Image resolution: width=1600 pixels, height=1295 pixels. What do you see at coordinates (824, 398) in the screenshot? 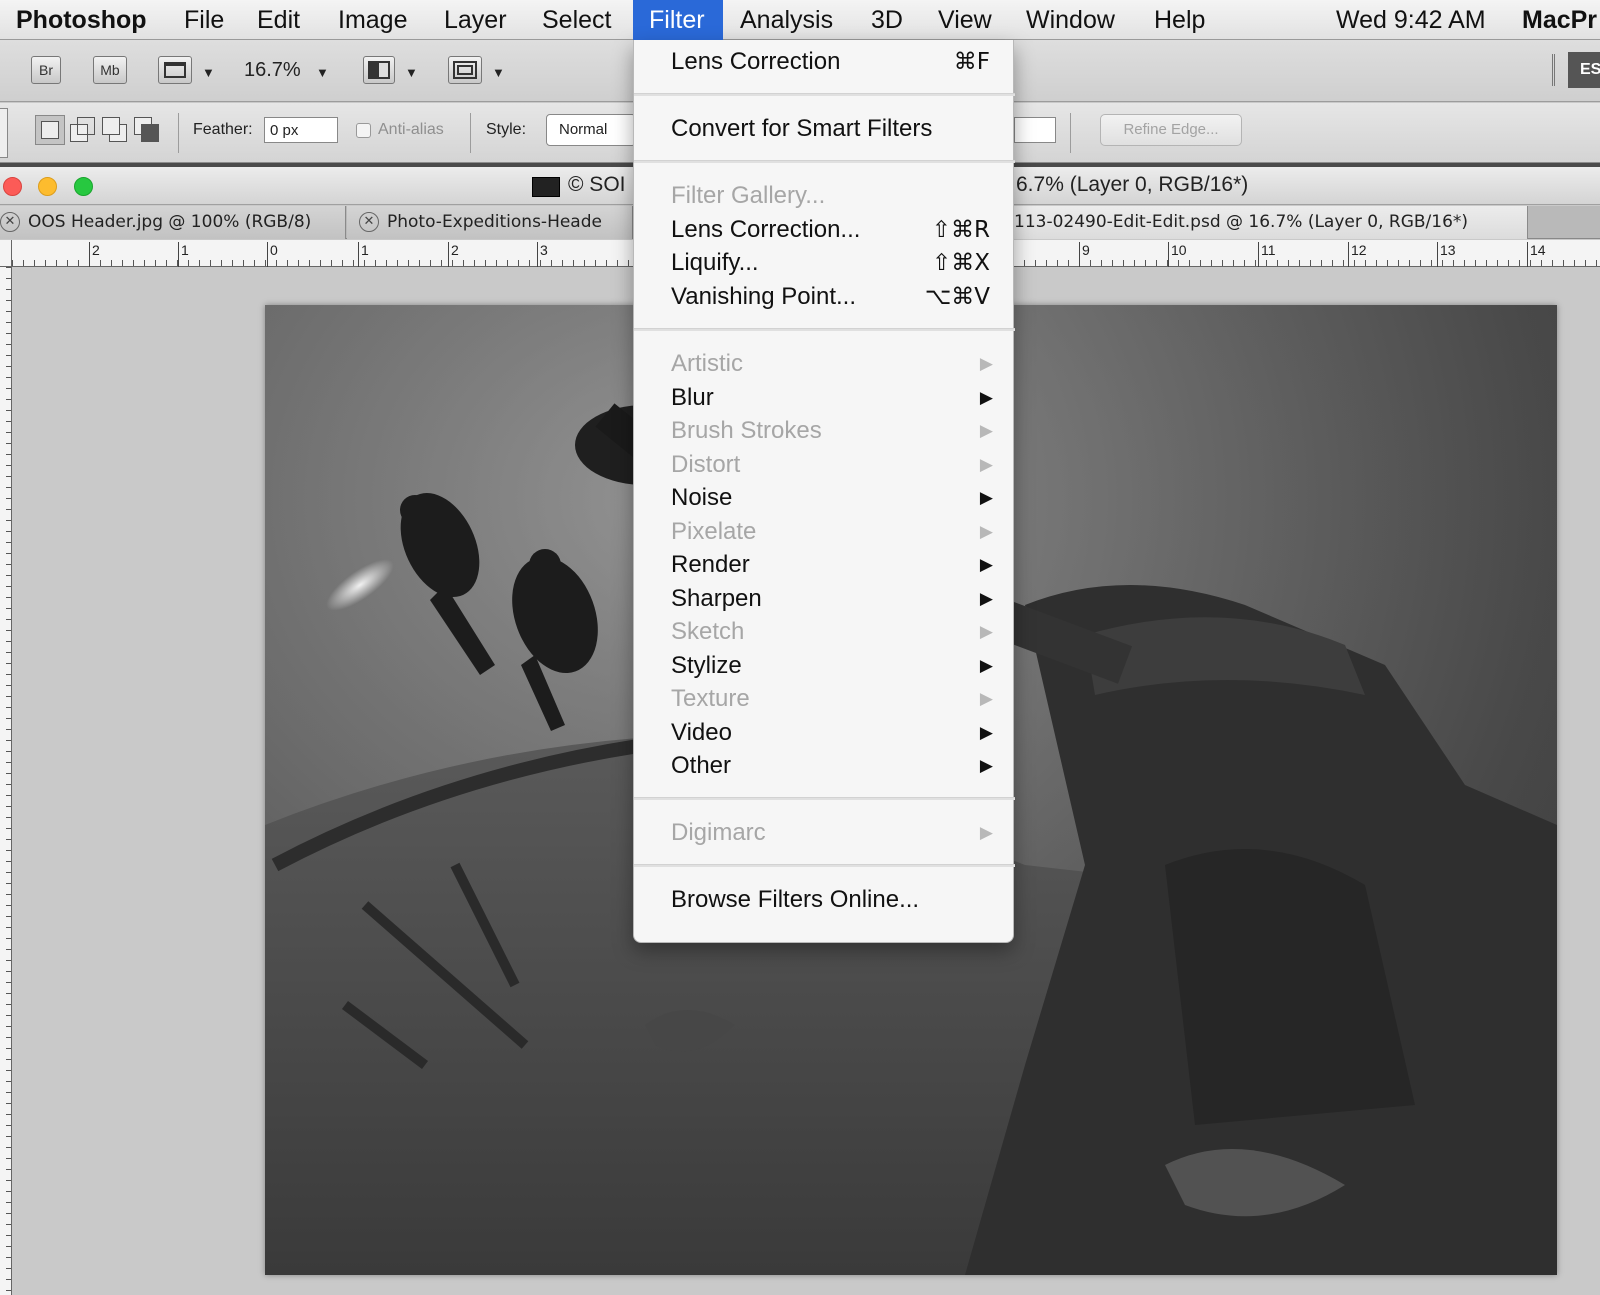
I see `menu-item-blur: Blur ▶` at bounding box center [824, 398].